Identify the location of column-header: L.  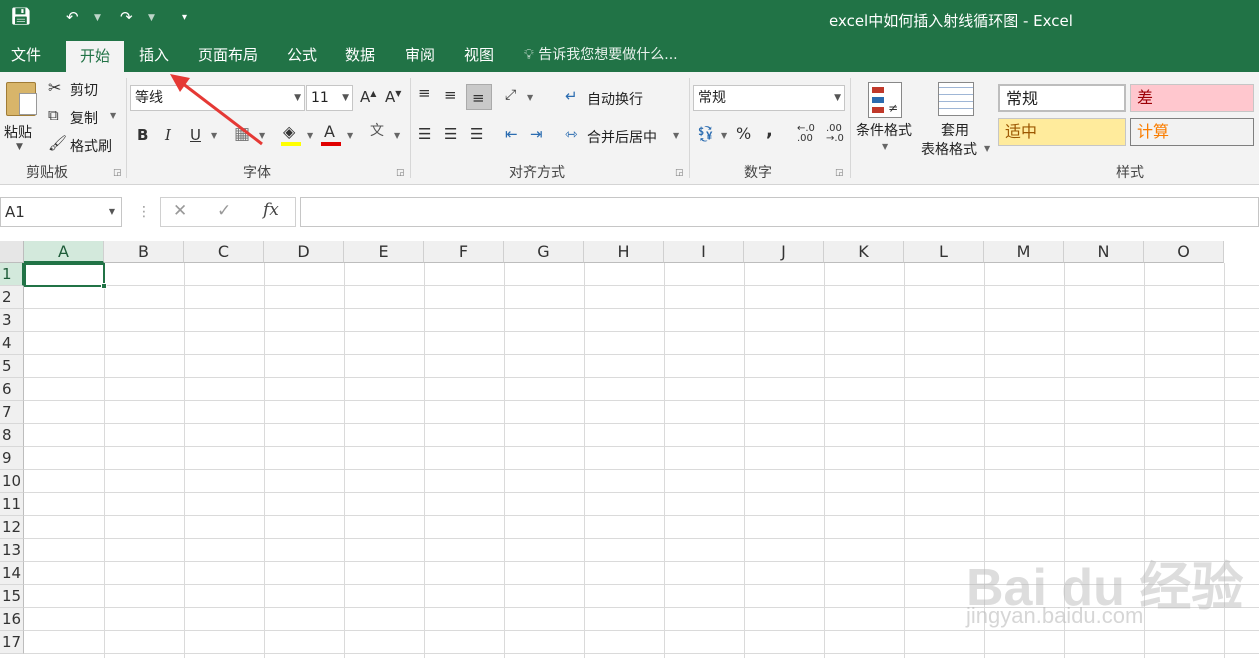
(944, 252).